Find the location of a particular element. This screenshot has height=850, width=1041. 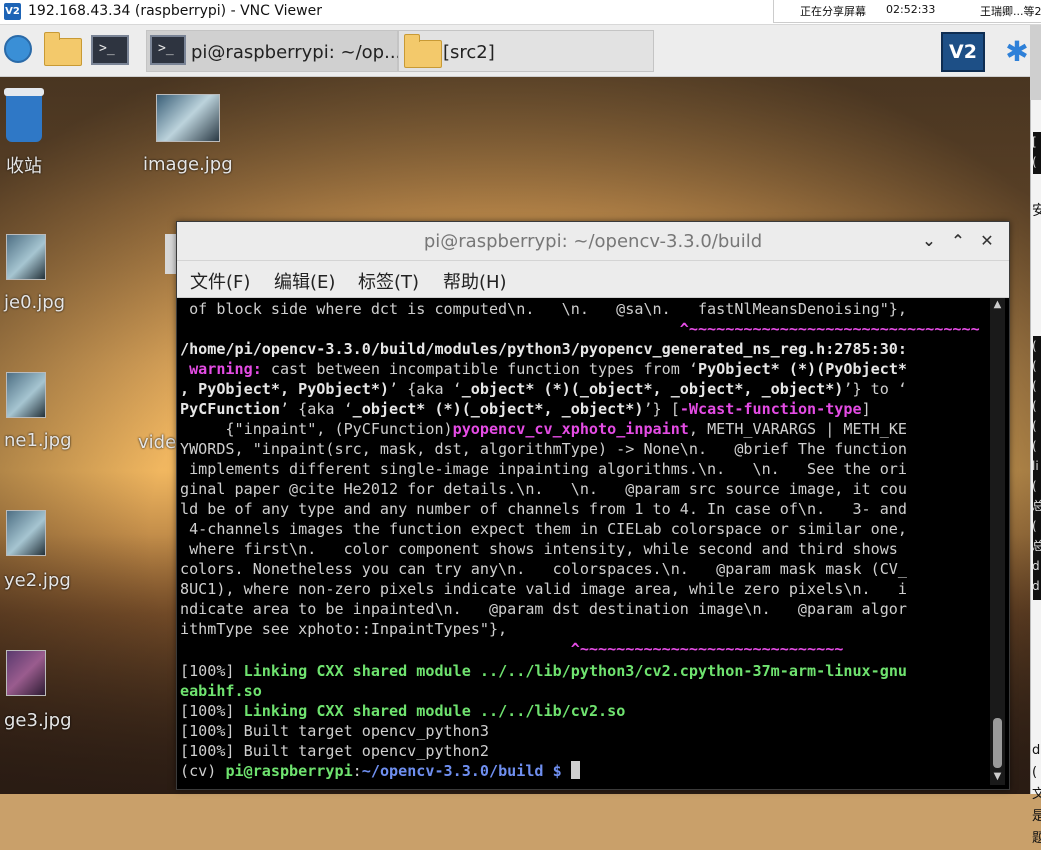

screen-share-panel: 正在分享屏幕 02:52:33 王瑞卿...等2 is located at coordinates (907, 11).